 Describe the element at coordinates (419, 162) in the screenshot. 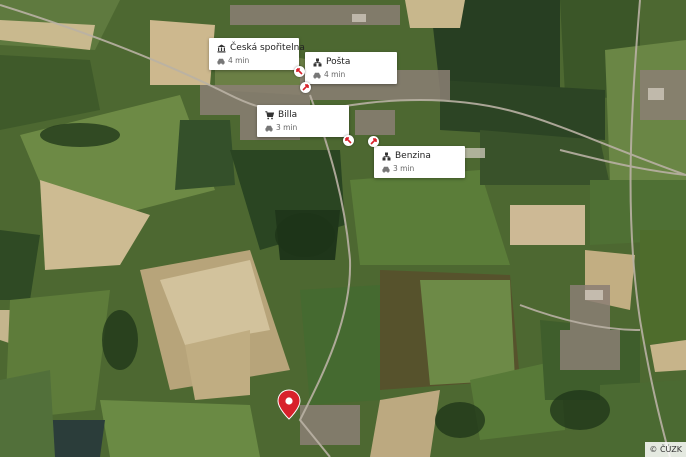

I see `poi-card-benzina: Benzina 3 min` at that location.